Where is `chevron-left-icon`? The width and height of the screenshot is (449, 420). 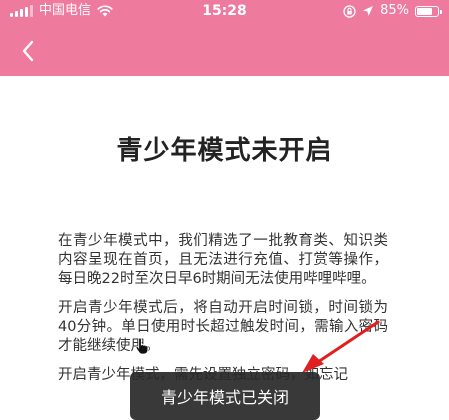 chevron-left-icon is located at coordinates (28, 51).